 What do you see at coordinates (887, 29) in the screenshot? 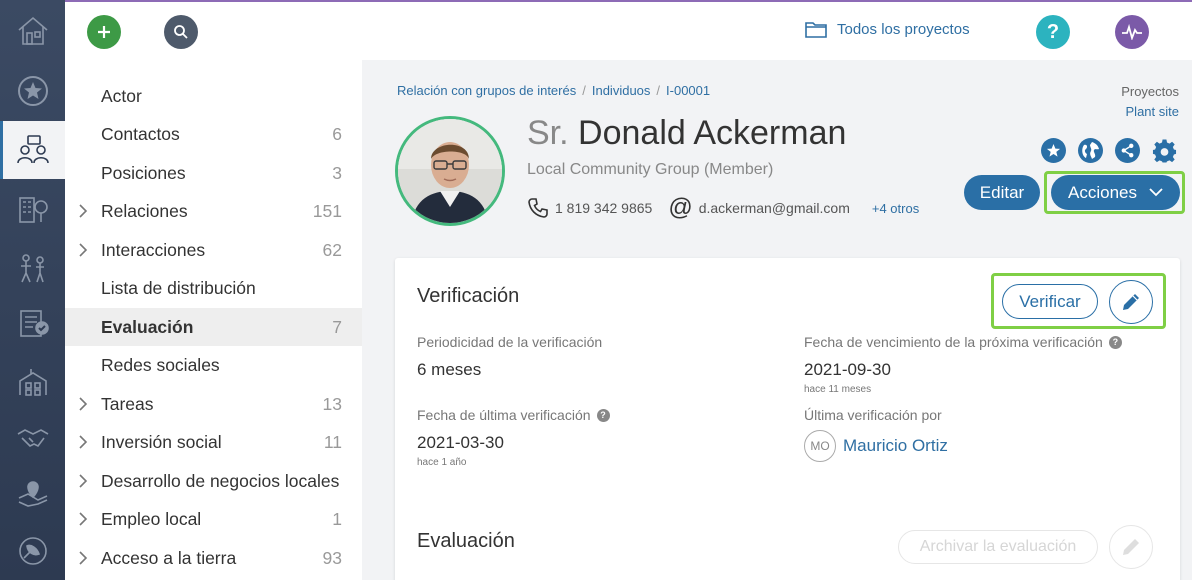
I see `all-projects-link: Todos los proyectos` at bounding box center [887, 29].